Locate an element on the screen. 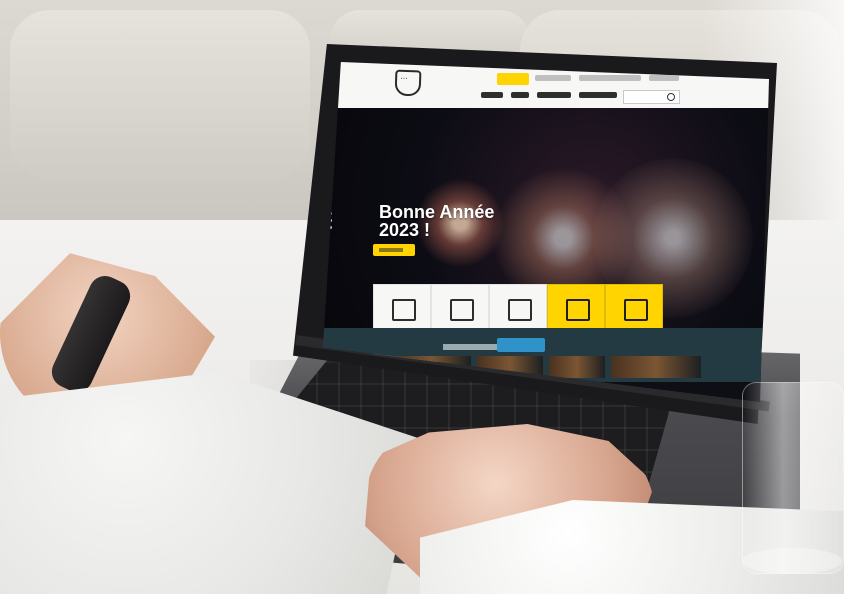 This screenshot has width=844, height=594. book-icon is located at coordinates (520, 310).